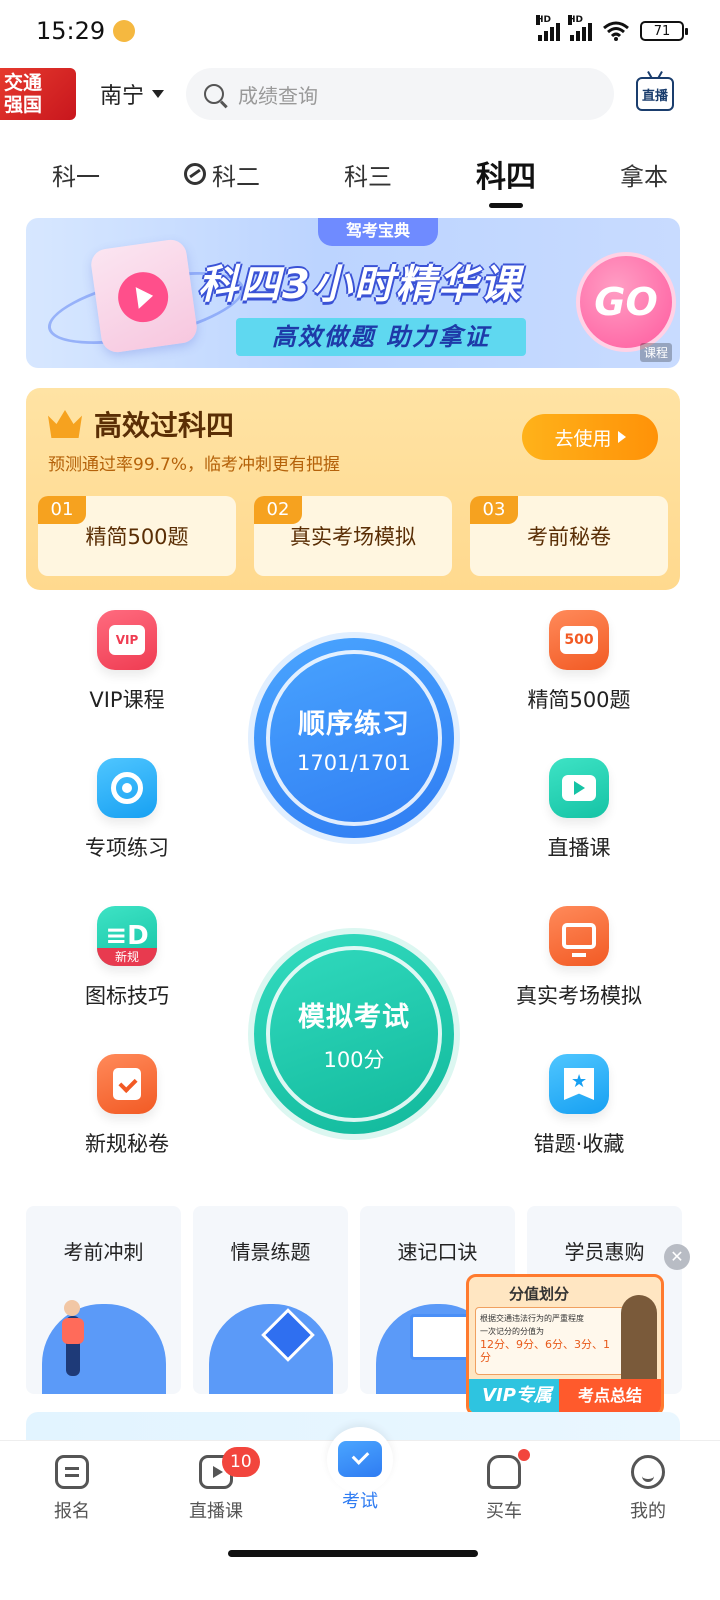  What do you see at coordinates (664, 31) in the screenshot?
I see `battery-icon: 71` at bounding box center [664, 31].